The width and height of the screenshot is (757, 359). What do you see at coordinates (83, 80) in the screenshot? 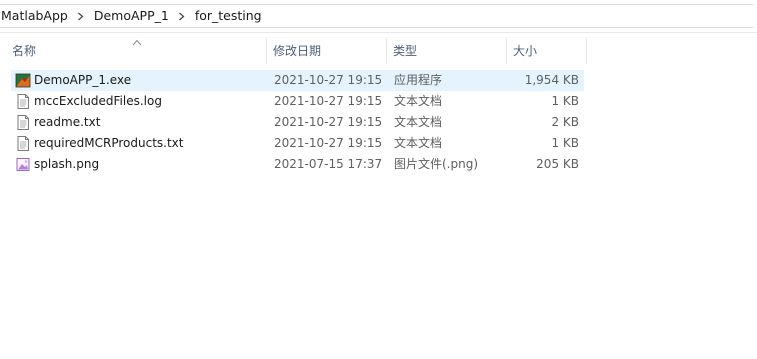
I see `file-name: DemoAPP_1.exe` at bounding box center [83, 80].